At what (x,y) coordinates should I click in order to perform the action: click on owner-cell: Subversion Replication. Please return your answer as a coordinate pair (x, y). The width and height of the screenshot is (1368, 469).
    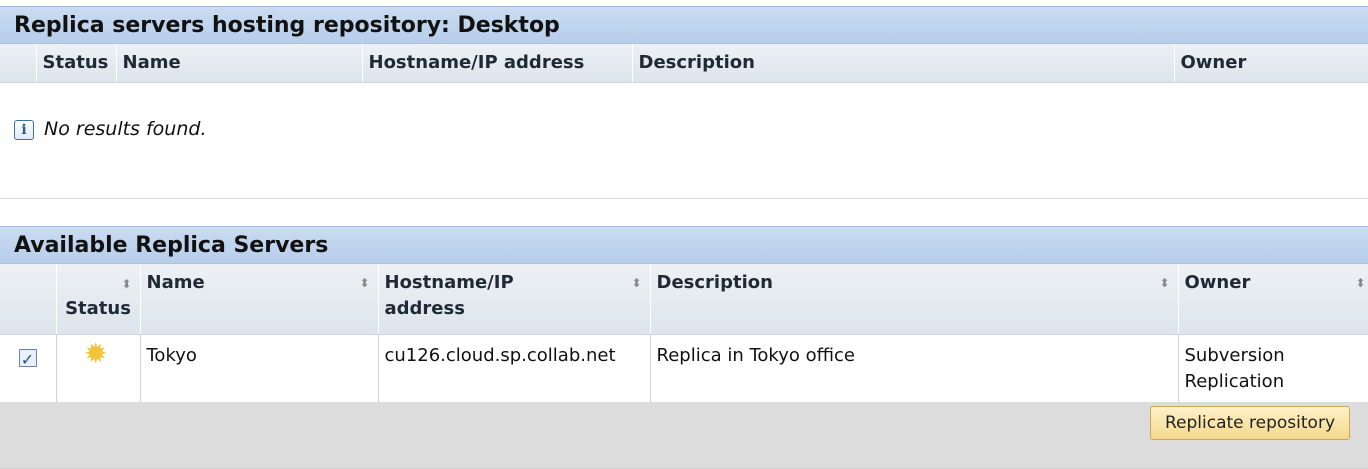
    Looking at the image, I should click on (1273, 369).